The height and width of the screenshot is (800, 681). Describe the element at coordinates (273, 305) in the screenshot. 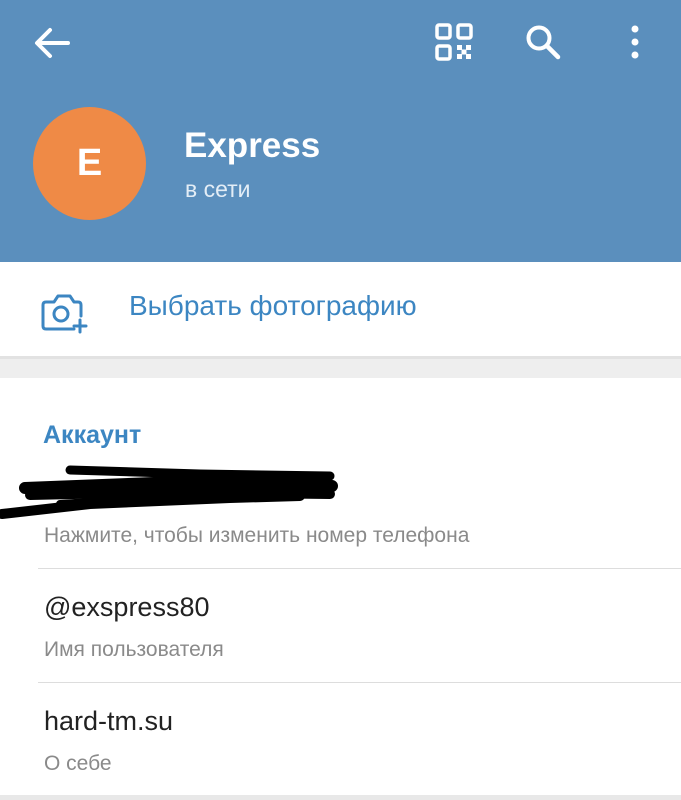

I see `choose-photo-label: Выбрать фотографию` at that location.